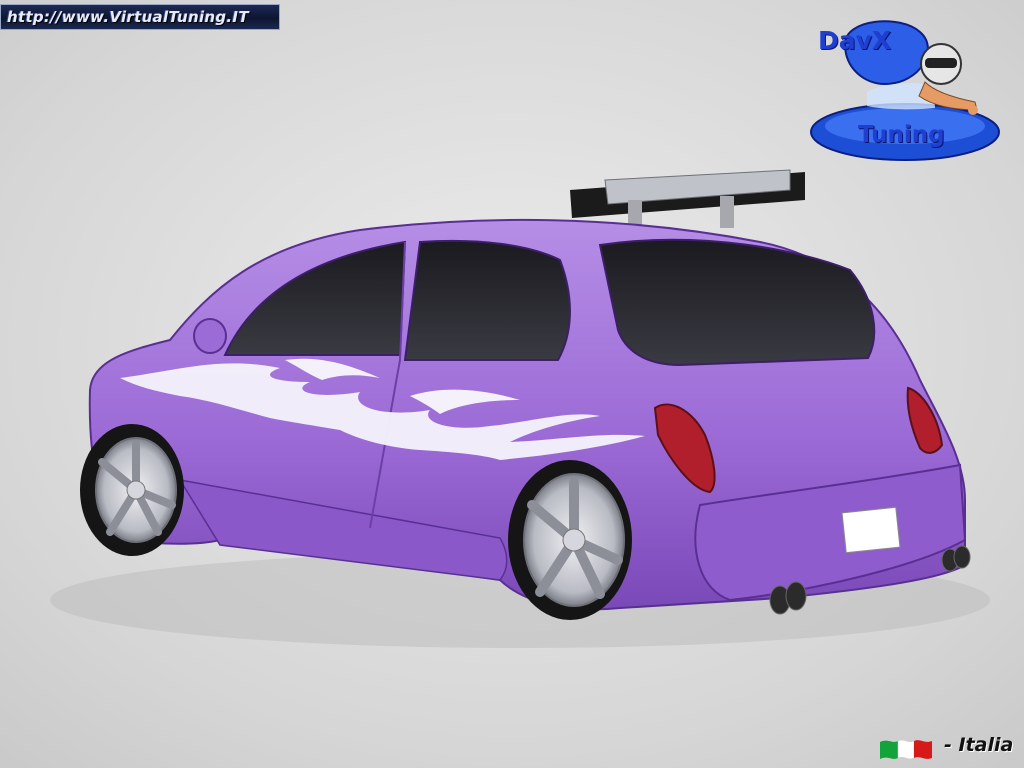  I want to click on side-window-rear, so click(487, 300).